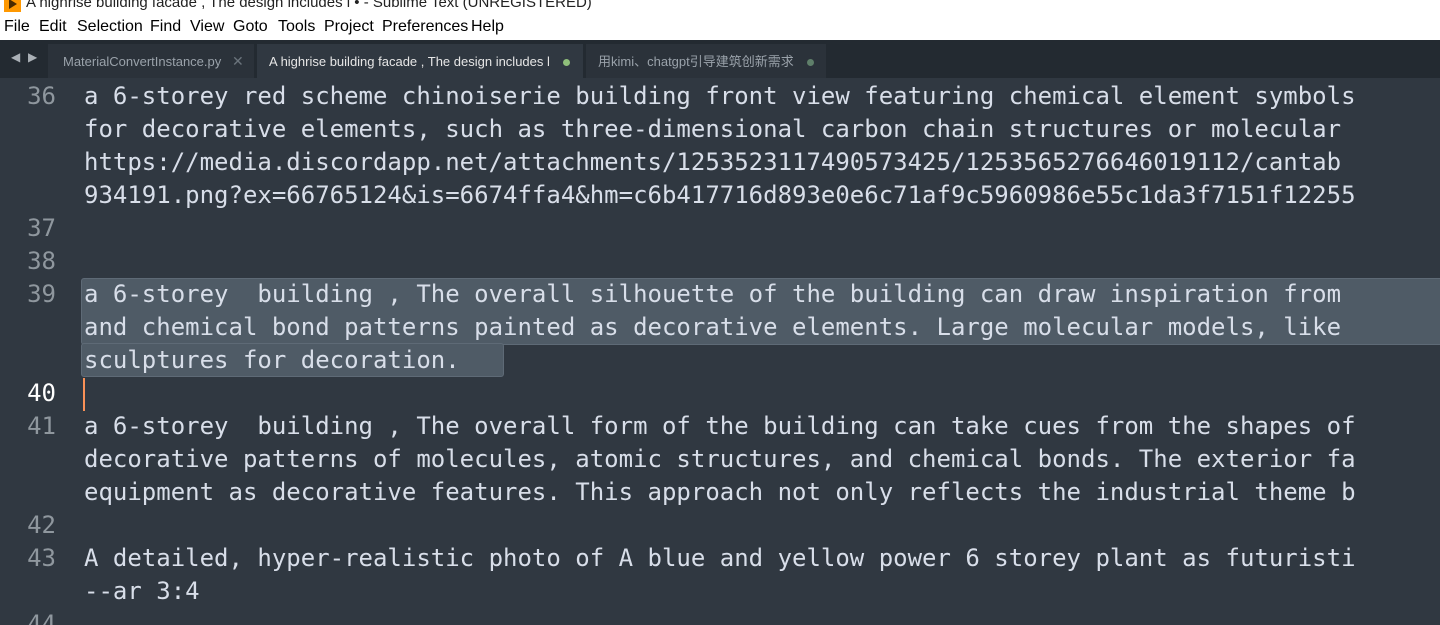 Image resolution: width=1440 pixels, height=625 pixels. I want to click on line-number: 37, so click(41, 228).